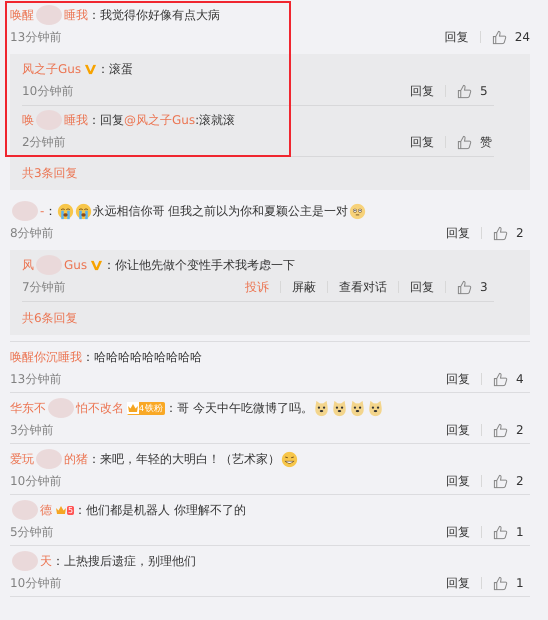 This screenshot has width=548, height=620. What do you see at coordinates (258, 170) in the screenshot?
I see `more-replies-link: 共3条回复` at bounding box center [258, 170].